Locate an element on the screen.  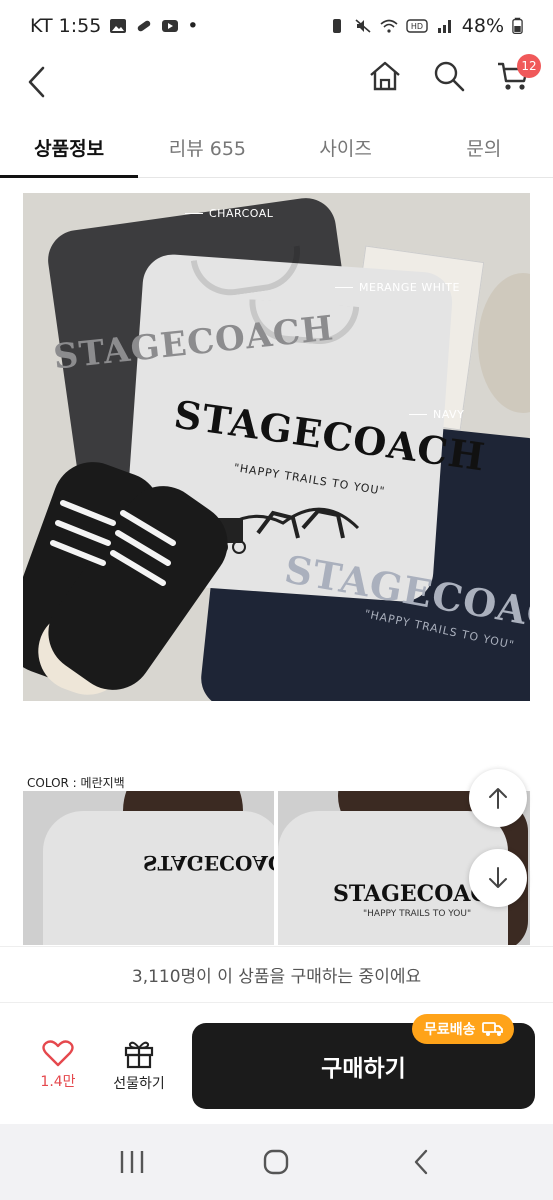
mute-icon is located at coordinates (363, 26).